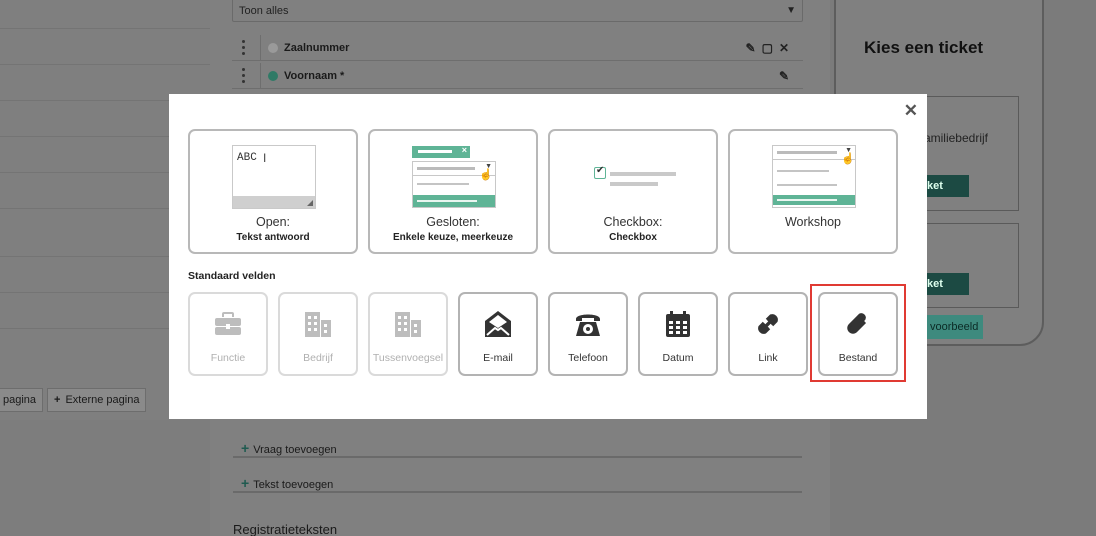 This screenshot has height=536, width=1096. Describe the element at coordinates (768, 358) in the screenshot. I see `field-label: Link` at that location.